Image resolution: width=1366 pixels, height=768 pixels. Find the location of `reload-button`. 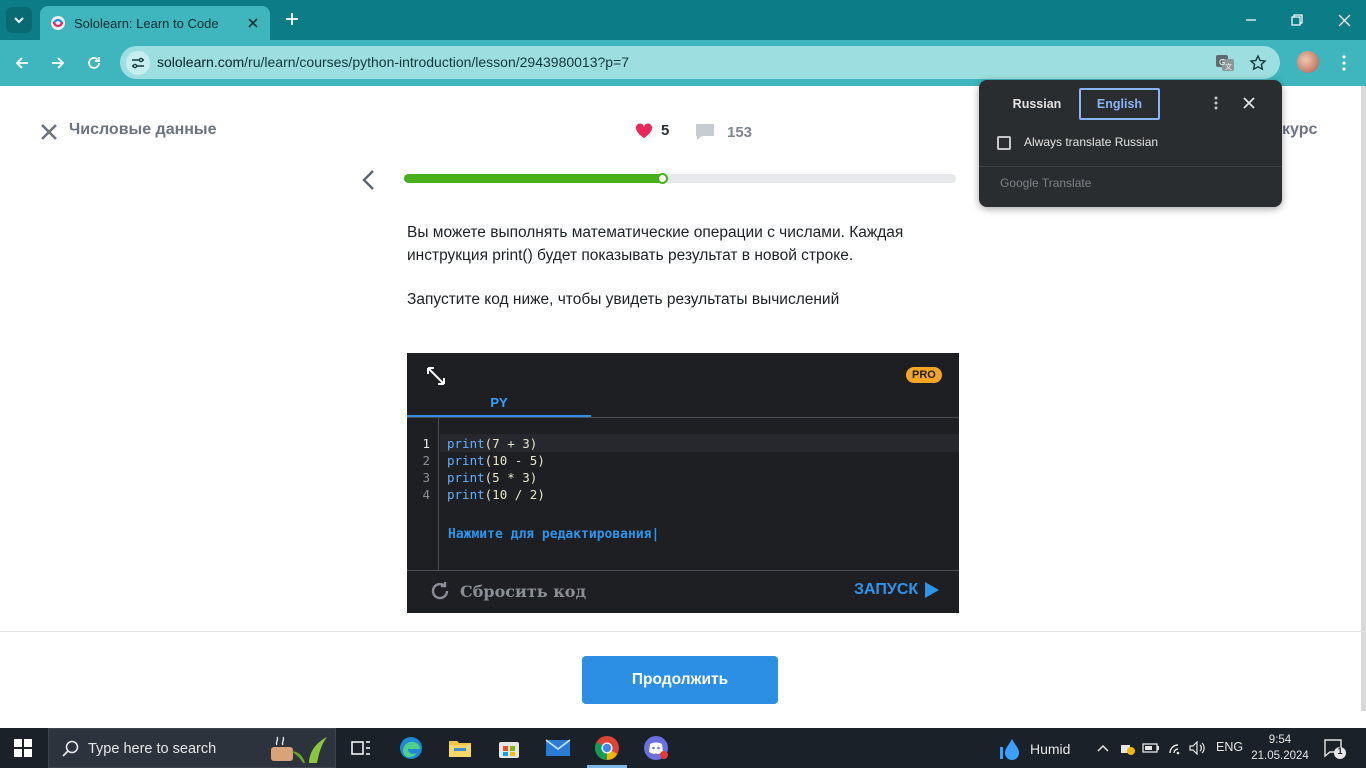

reload-button is located at coordinates (94, 63).